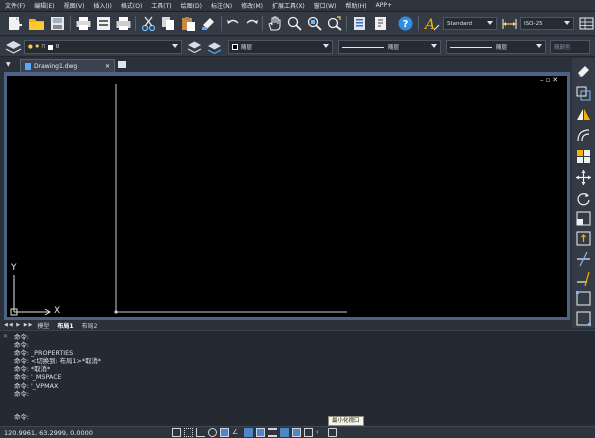  Describe the element at coordinates (394, 48) in the screenshot. I see `linetype-value: 随层` at that location.